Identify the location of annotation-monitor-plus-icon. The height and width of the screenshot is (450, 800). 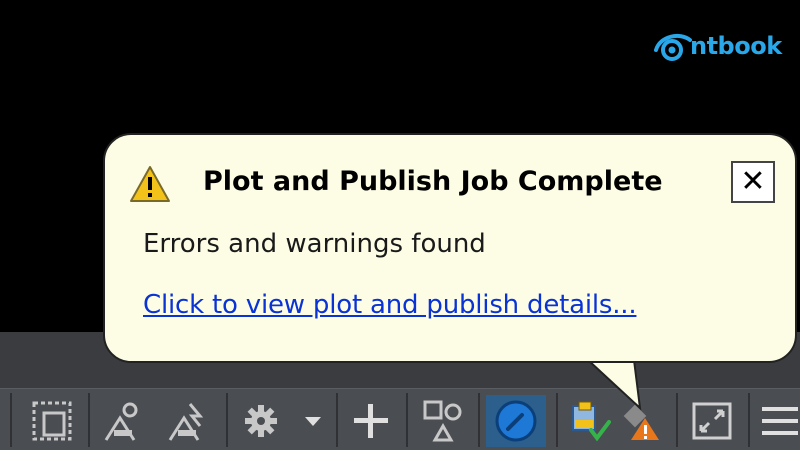
(371, 421).